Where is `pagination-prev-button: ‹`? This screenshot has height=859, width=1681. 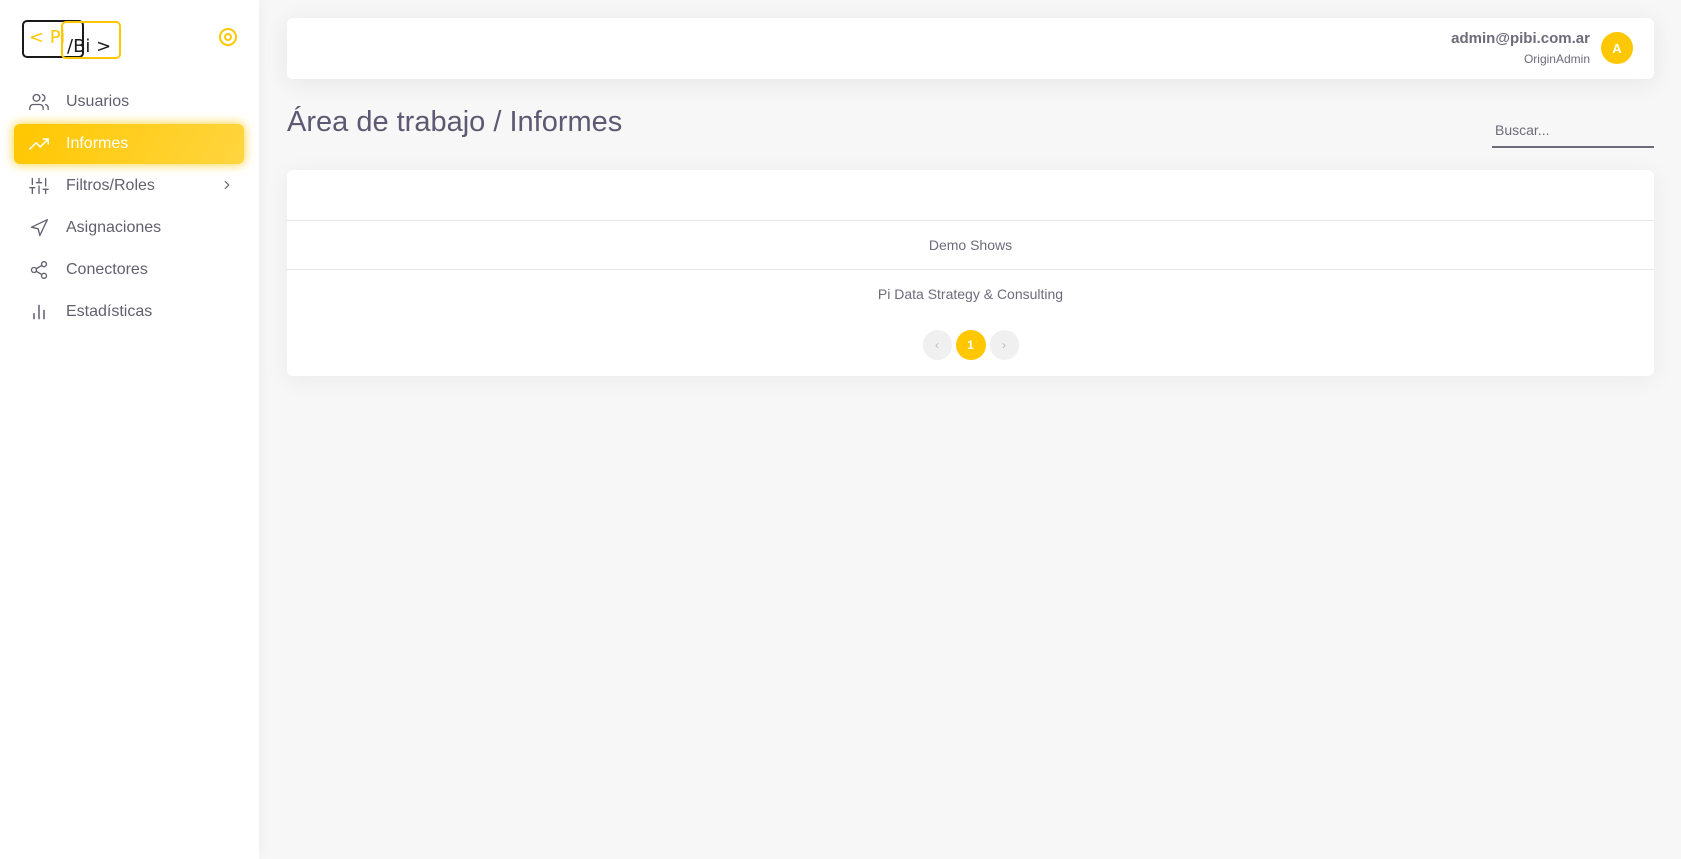 pagination-prev-button: ‹ is located at coordinates (937, 345).